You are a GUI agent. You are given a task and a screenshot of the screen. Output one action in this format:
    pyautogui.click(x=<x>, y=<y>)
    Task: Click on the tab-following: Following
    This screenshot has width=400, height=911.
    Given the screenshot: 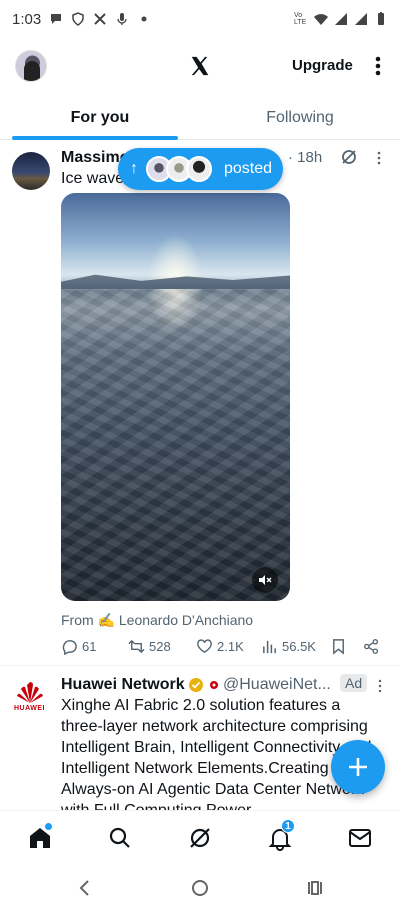 What is the action you would take?
    pyautogui.click(x=300, y=117)
    